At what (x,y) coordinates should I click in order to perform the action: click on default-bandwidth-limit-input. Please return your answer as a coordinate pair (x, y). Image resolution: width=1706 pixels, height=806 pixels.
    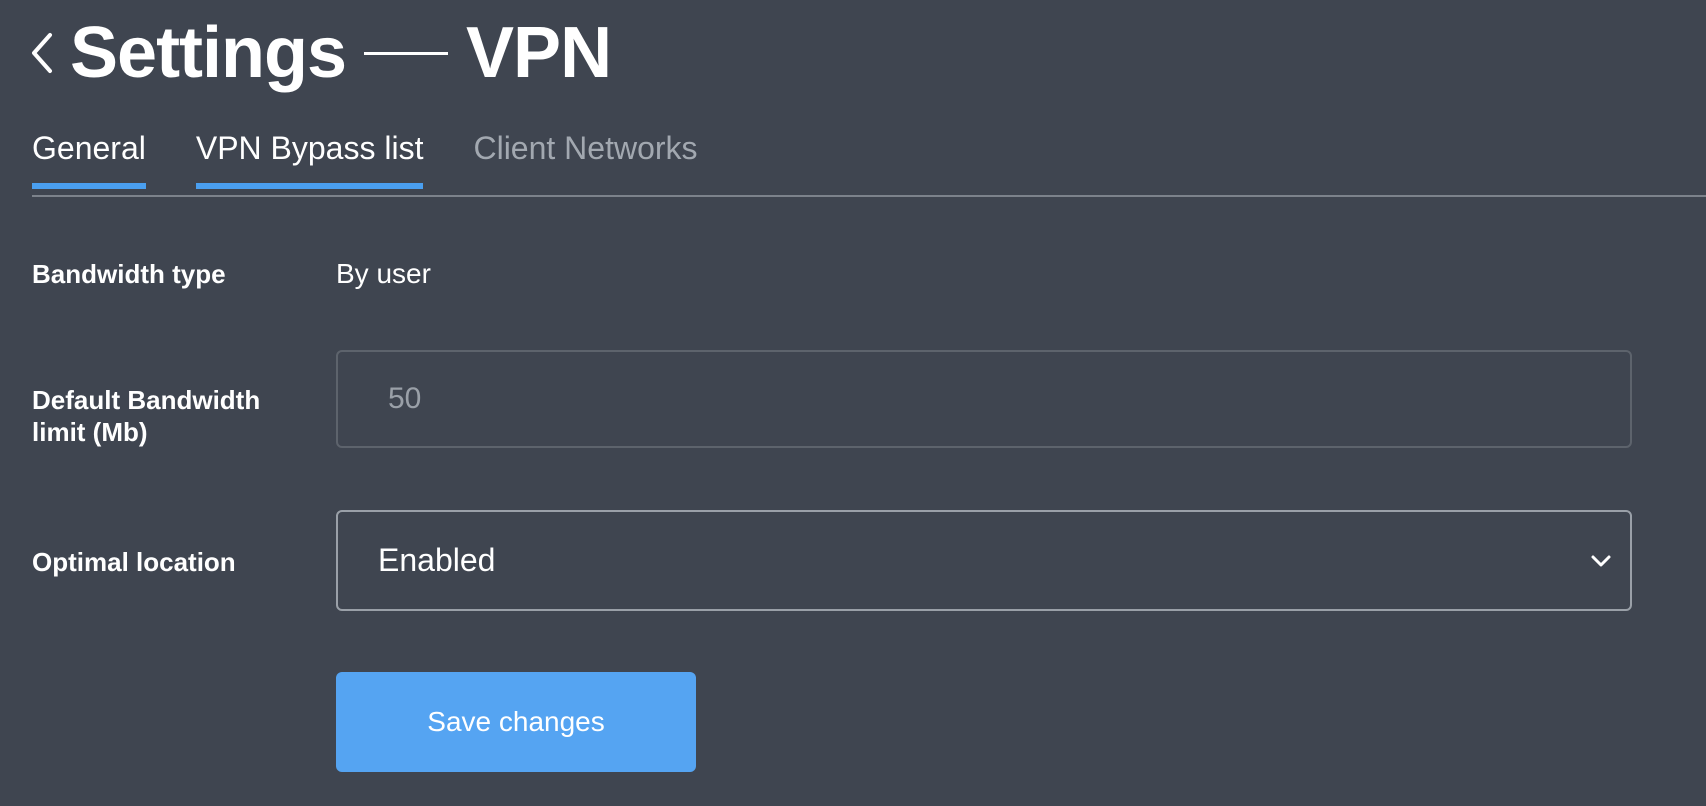
    Looking at the image, I should click on (984, 399).